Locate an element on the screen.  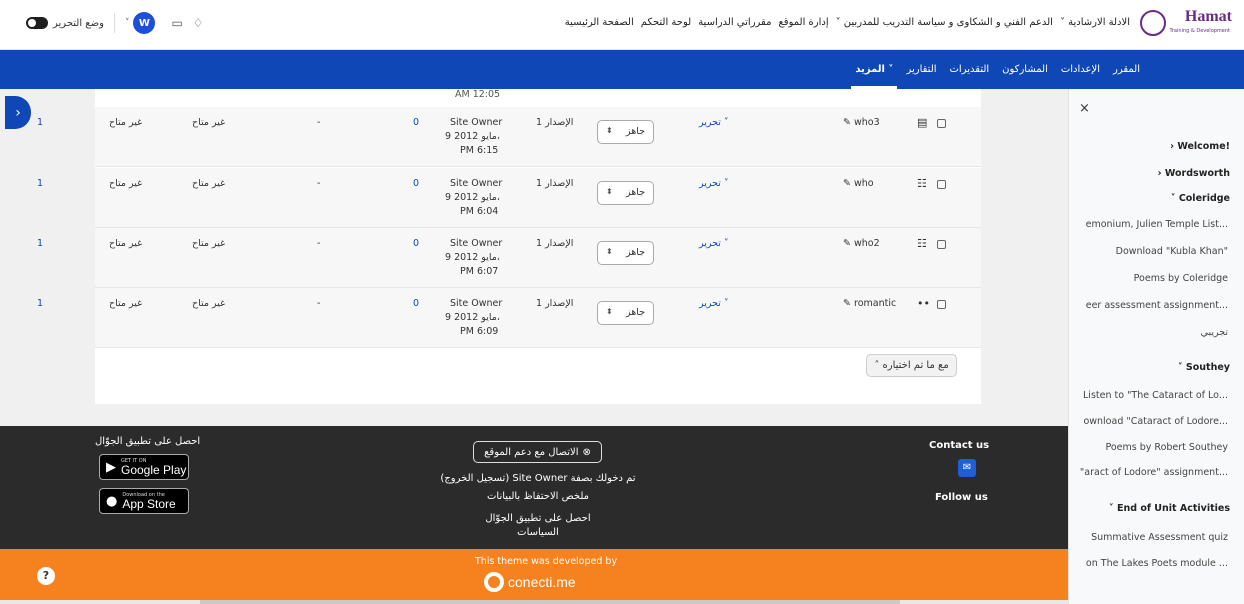
get-mobile-app-link: احصل على تطبيق الجوّال is located at coordinates (538, 518).